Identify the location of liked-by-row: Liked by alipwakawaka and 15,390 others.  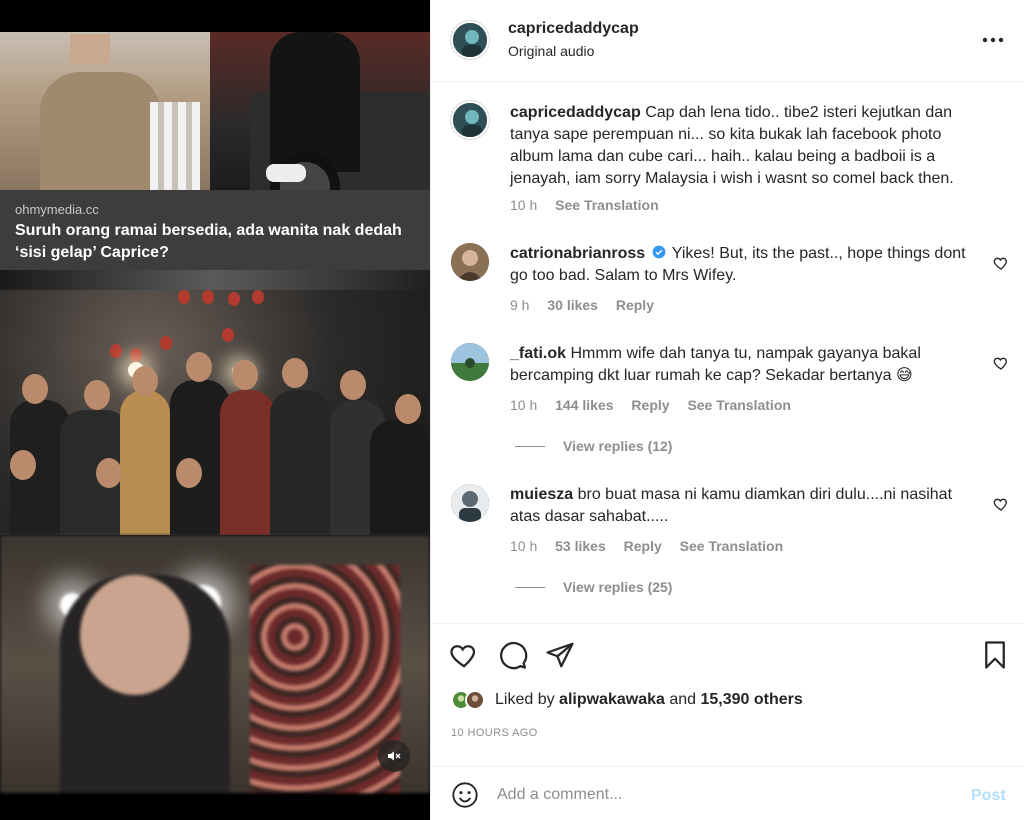
(627, 700).